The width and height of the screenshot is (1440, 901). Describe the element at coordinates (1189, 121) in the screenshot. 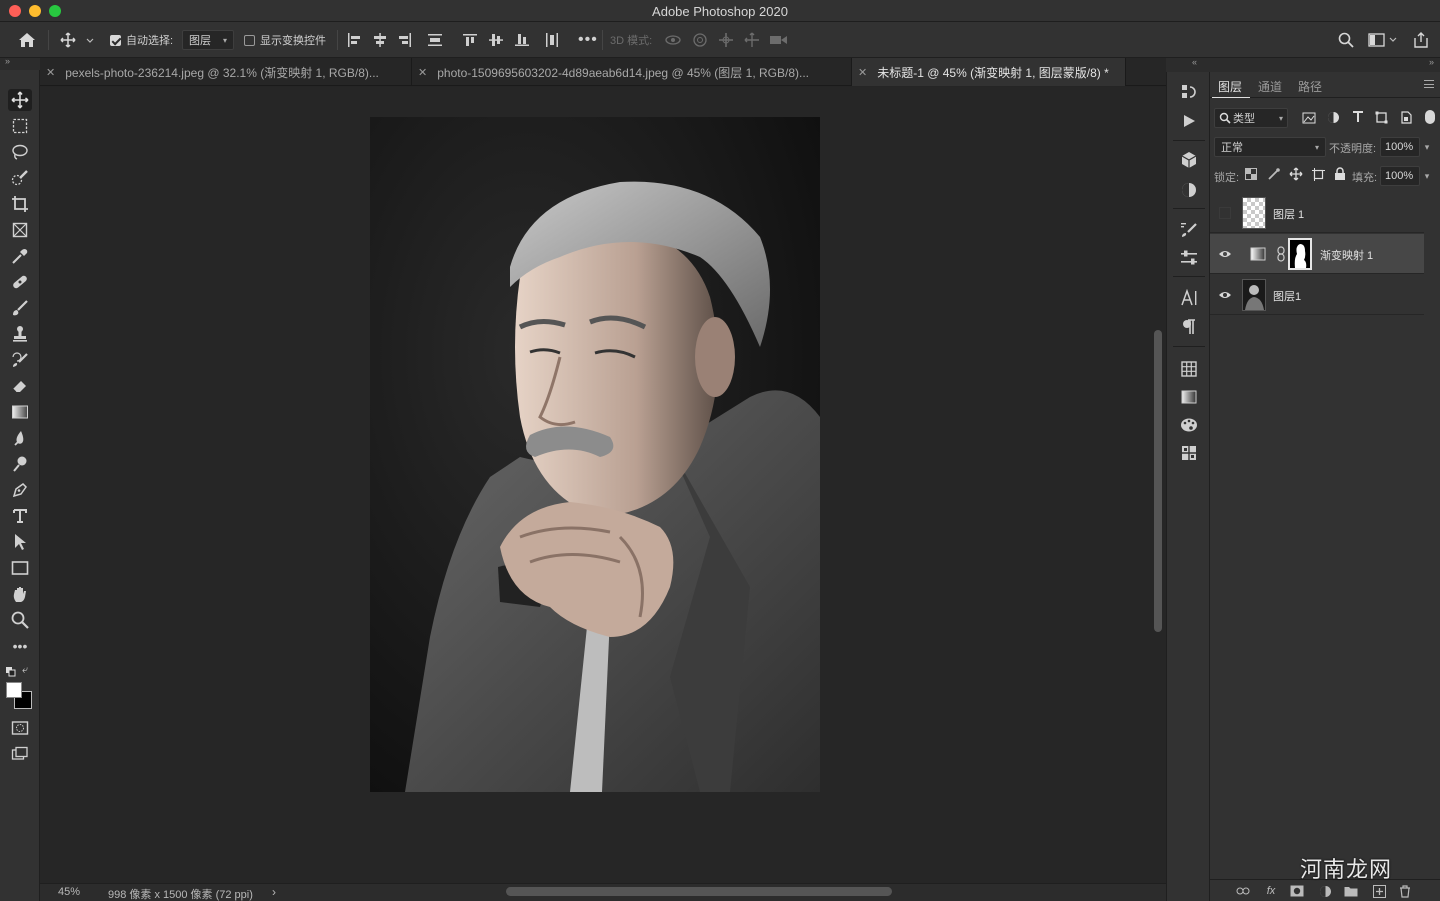

I see `actions-panel-button` at that location.